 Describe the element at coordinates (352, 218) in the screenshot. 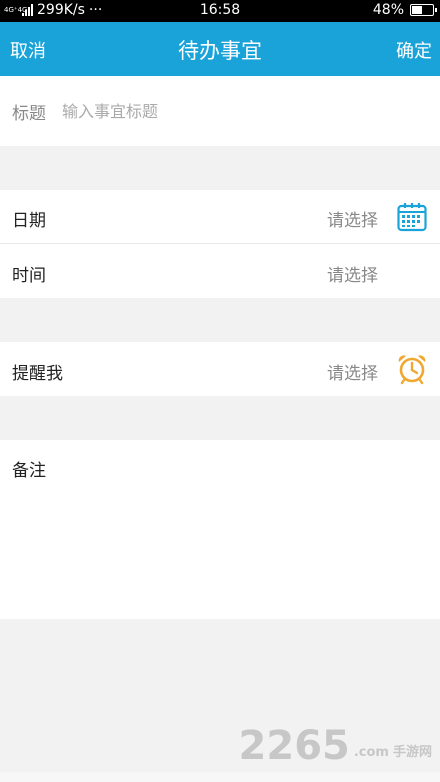

I see `date-value: 请选择` at that location.